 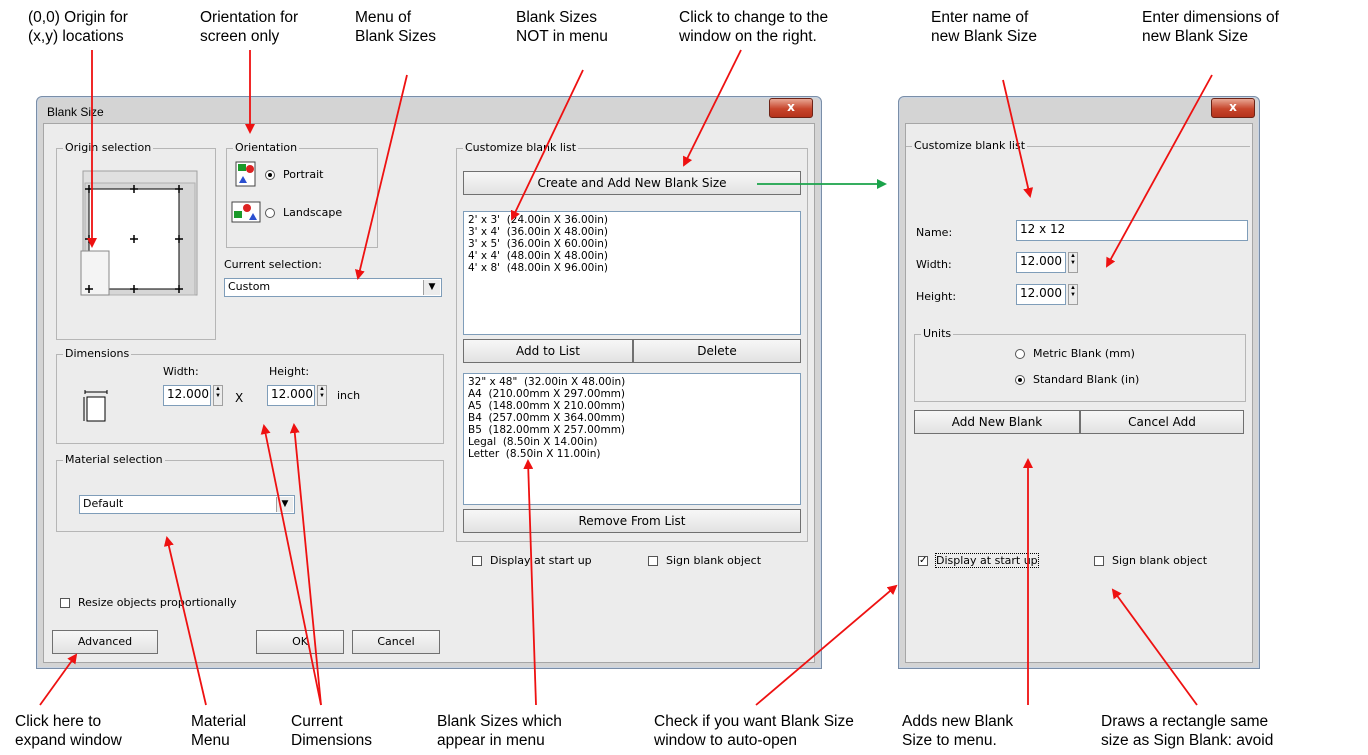 What do you see at coordinates (712, 108) in the screenshot?
I see `arrow-click-change` at bounding box center [712, 108].